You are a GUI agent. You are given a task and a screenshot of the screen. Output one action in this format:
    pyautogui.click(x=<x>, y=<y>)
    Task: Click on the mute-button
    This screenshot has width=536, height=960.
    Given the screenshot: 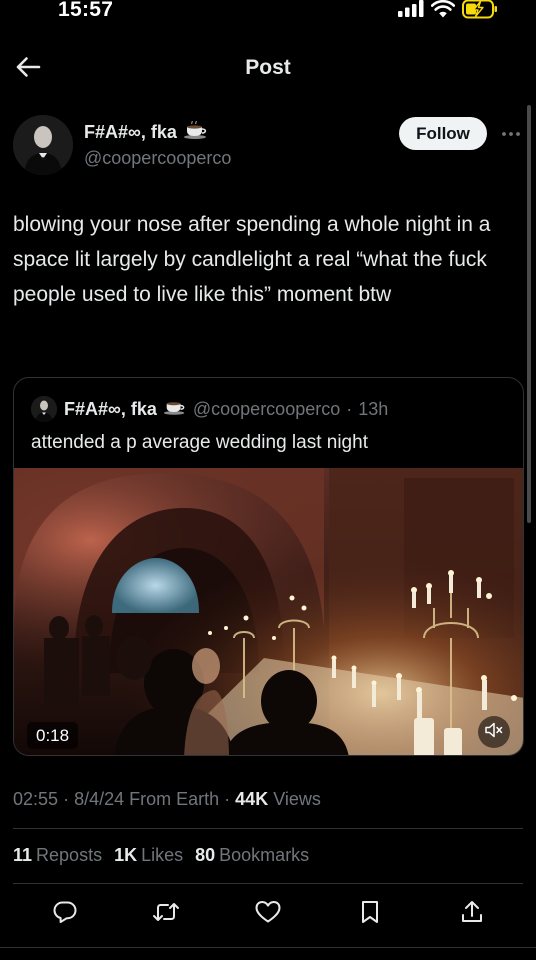 What is the action you would take?
    pyautogui.click(x=494, y=732)
    